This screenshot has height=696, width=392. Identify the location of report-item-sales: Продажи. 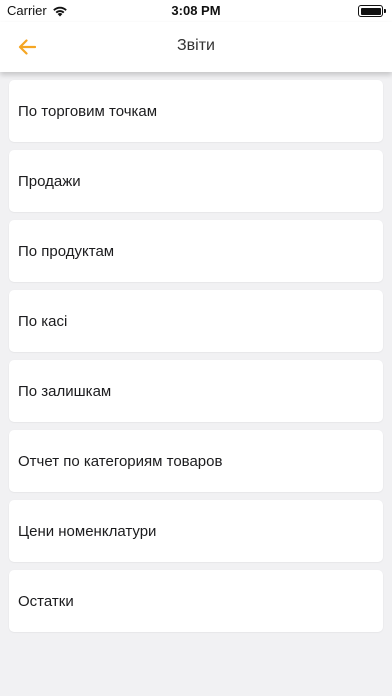
(196, 181).